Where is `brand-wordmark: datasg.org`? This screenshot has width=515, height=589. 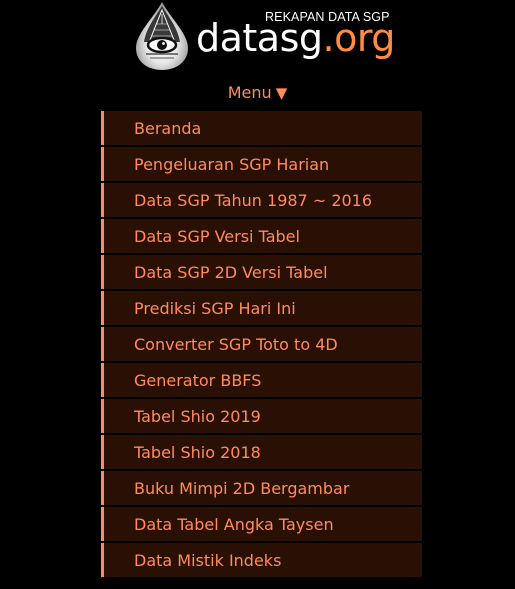
brand-wordmark: datasg.org is located at coordinates (295, 38).